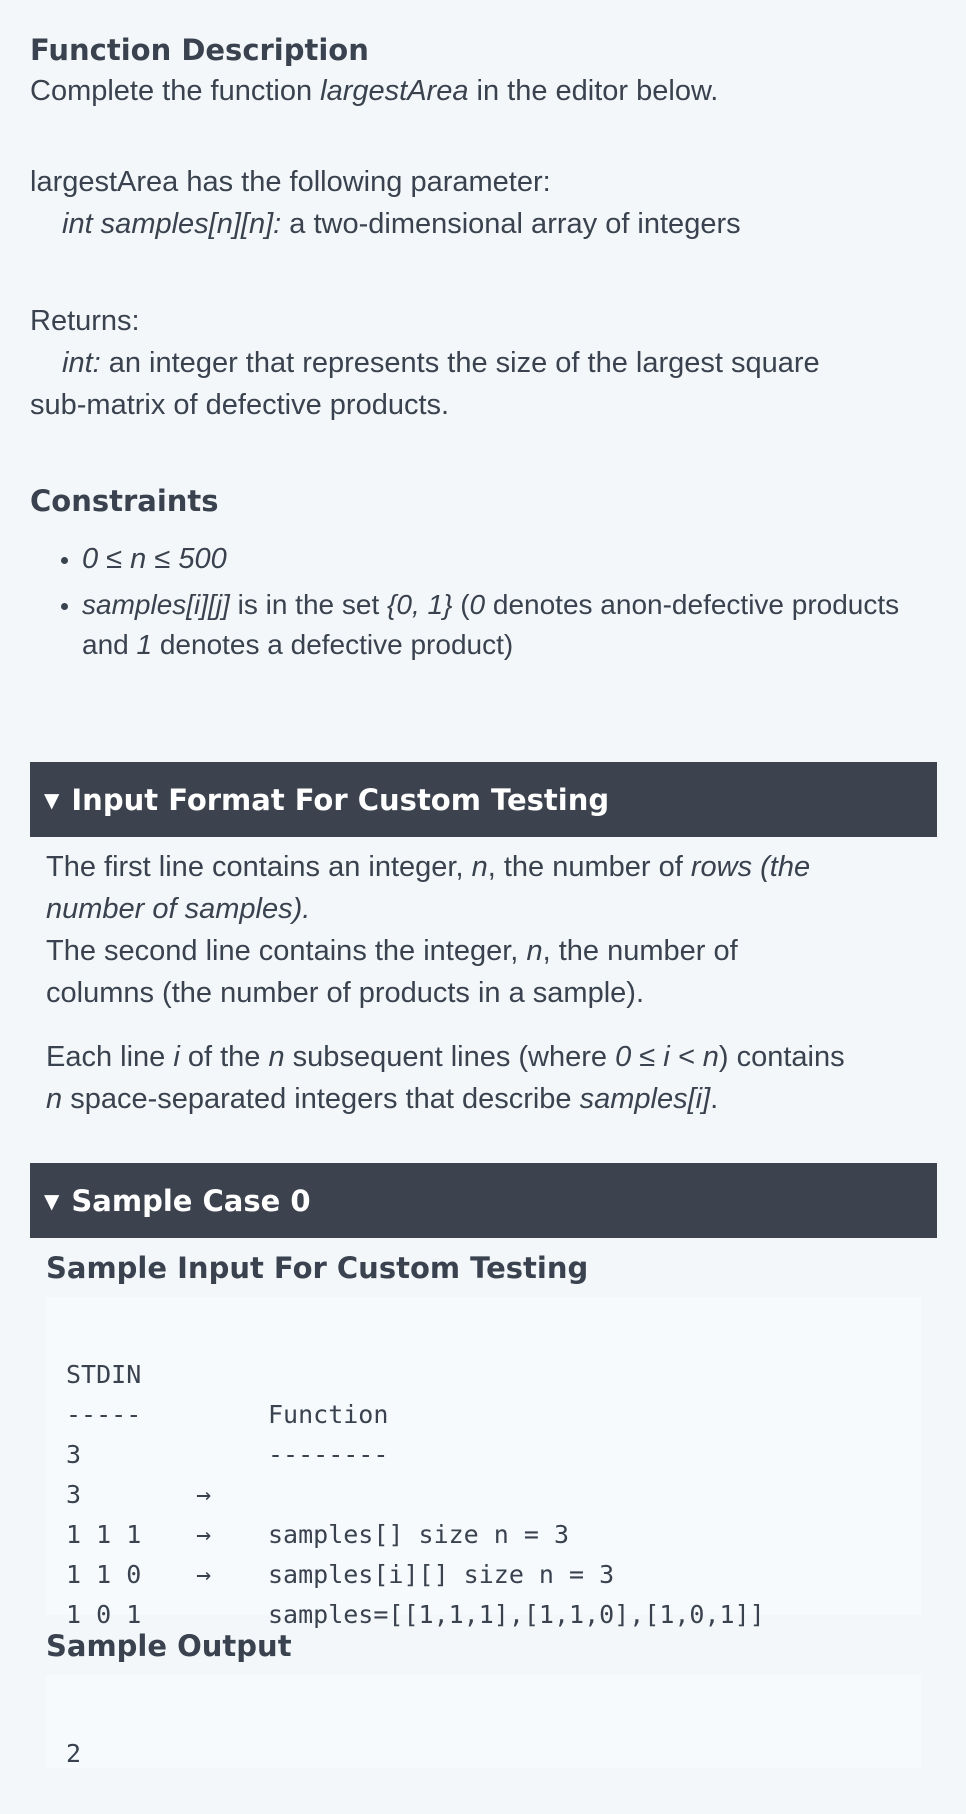  I want to click on code-row: 3 → samples[i][] size n = 3, so click(340, 1534).